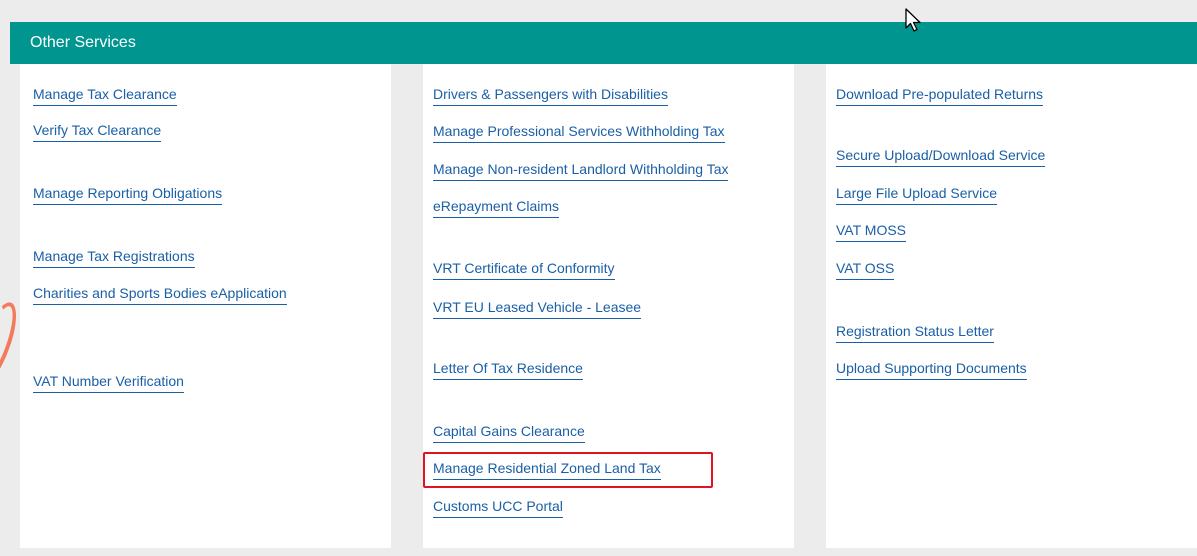  Describe the element at coordinates (160, 294) in the screenshot. I see `link-charities-sports-bodies: Charities and Sports Bodies eApplication` at that location.